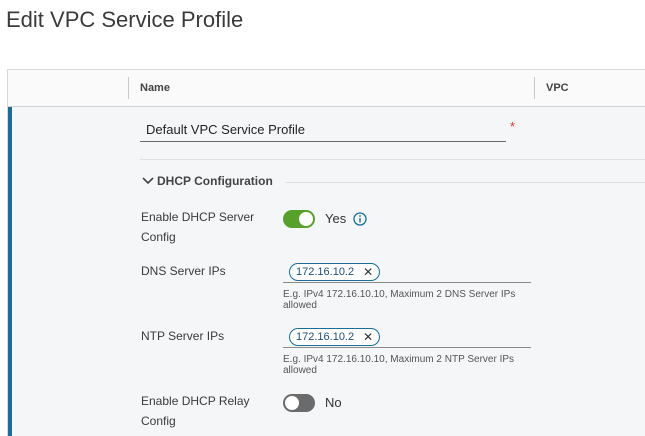  What do you see at coordinates (360, 219) in the screenshot?
I see `info-icon` at bounding box center [360, 219].